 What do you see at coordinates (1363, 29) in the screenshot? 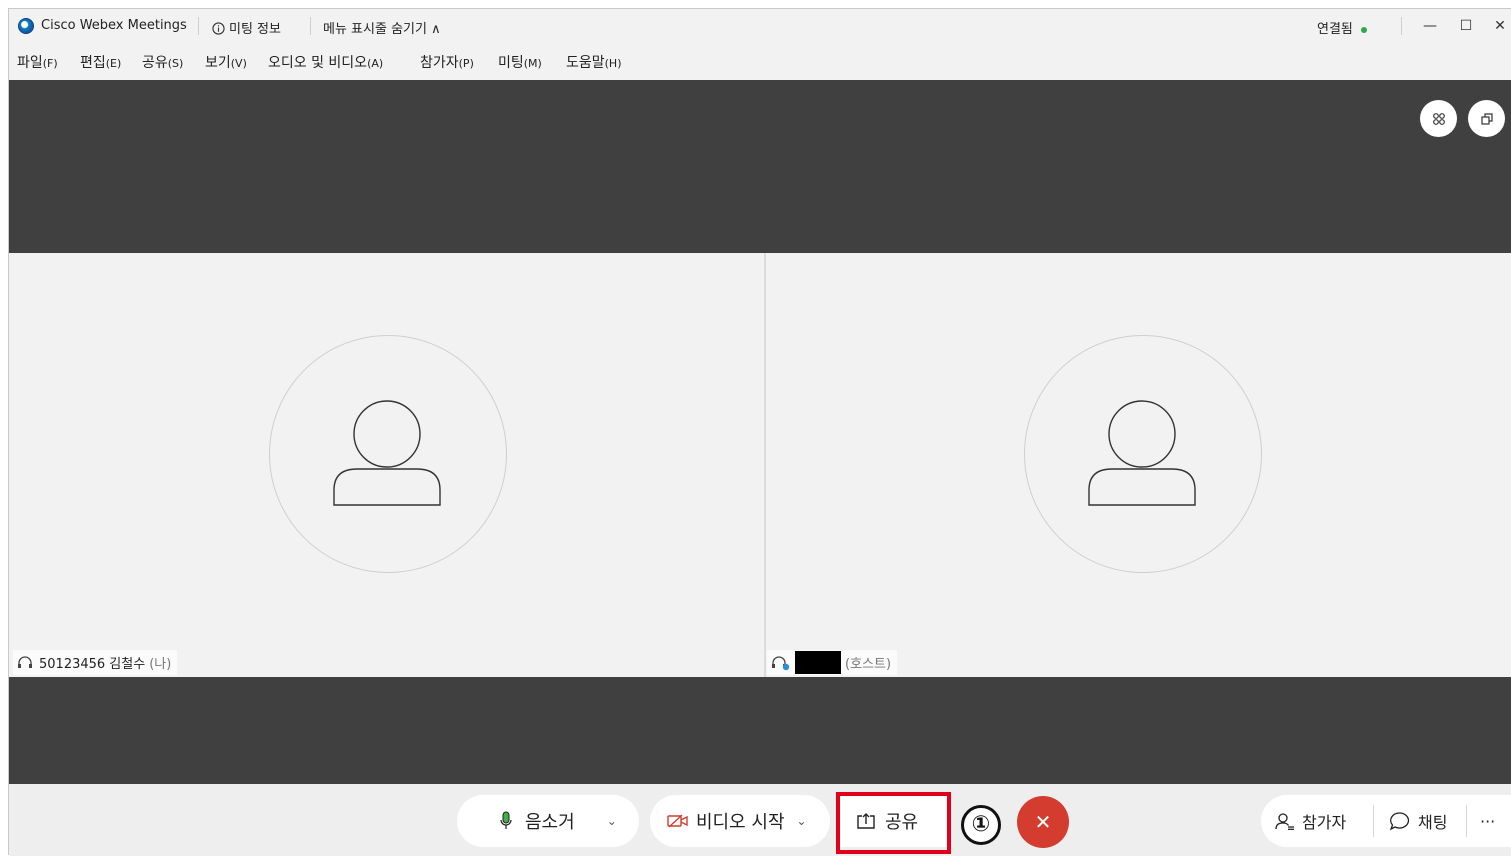
I see `status-dot-icon` at bounding box center [1363, 29].